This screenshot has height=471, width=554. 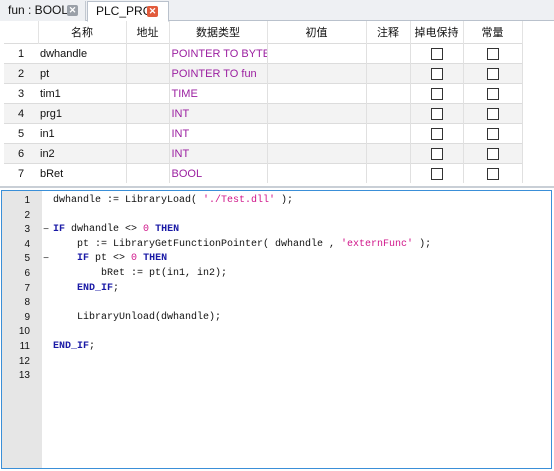 What do you see at coordinates (493, 32) in the screenshot?
I see `col-header-constant: 常量` at bounding box center [493, 32].